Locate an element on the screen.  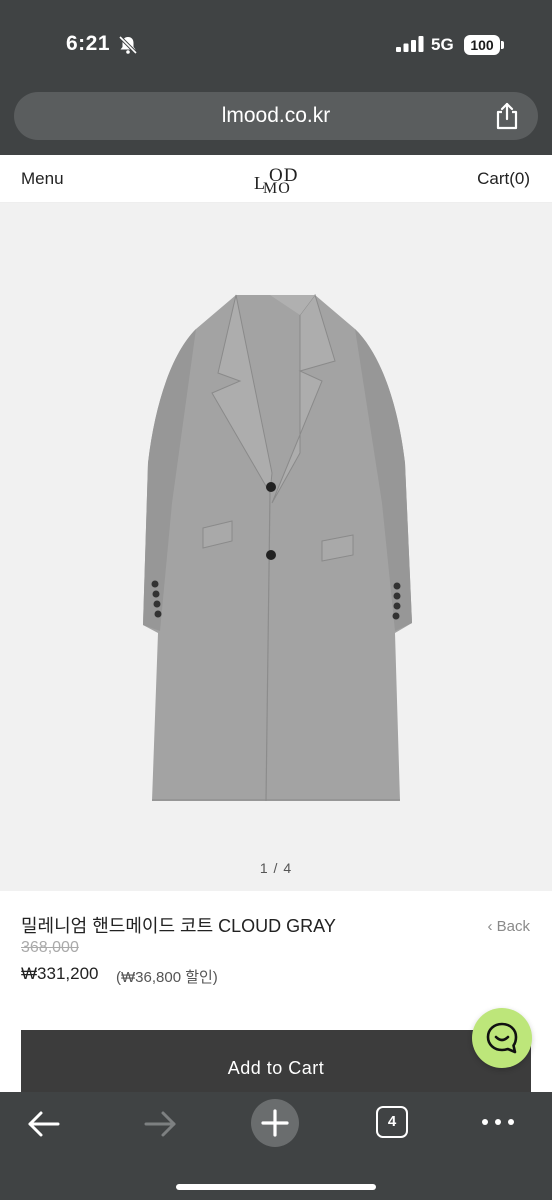
share-icon is located at coordinates (507, 116).